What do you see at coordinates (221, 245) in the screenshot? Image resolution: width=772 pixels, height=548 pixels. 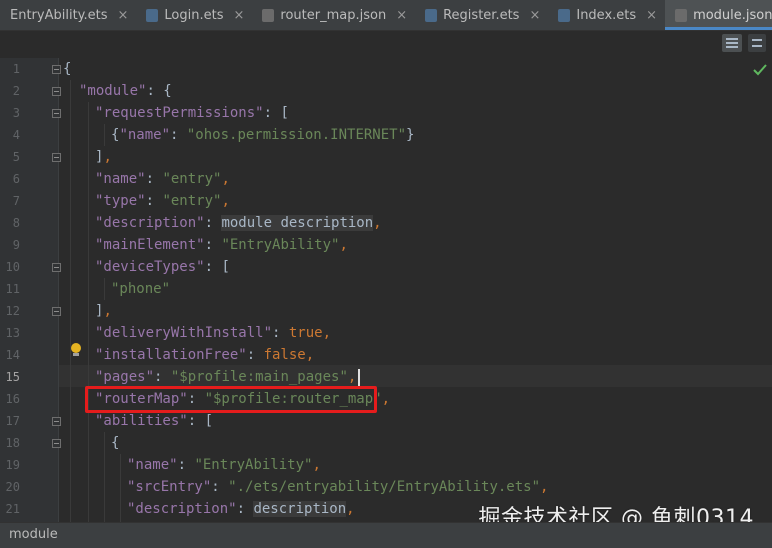 I see `code-line: "mainElement": "EntryAbility",` at bounding box center [221, 245].